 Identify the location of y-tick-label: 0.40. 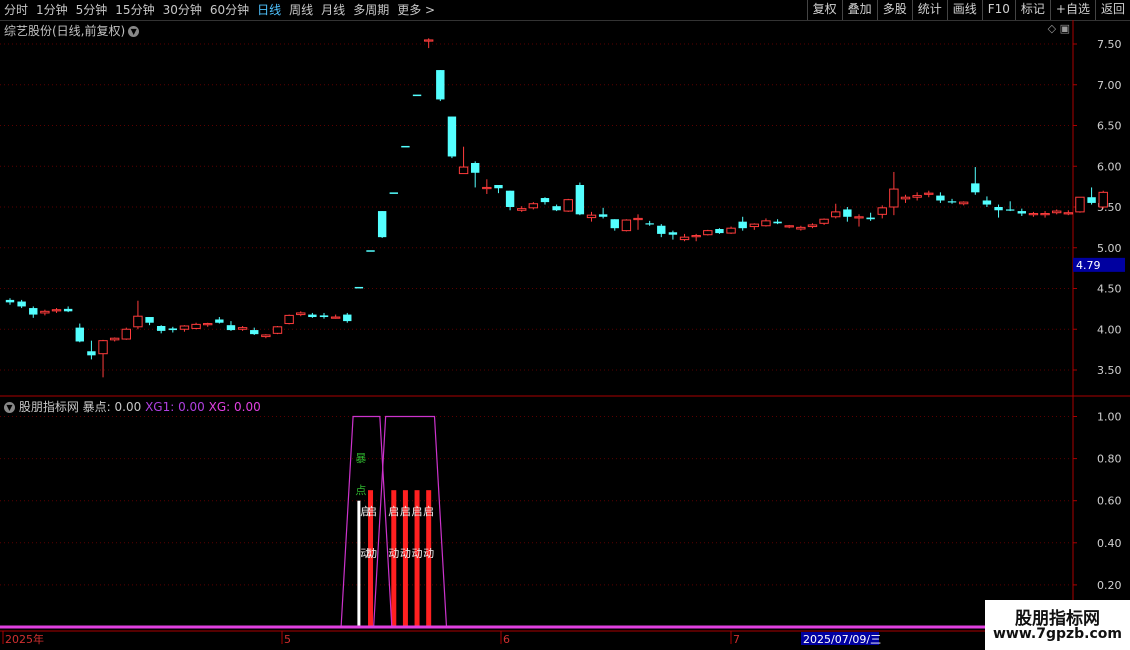
(1109, 543).